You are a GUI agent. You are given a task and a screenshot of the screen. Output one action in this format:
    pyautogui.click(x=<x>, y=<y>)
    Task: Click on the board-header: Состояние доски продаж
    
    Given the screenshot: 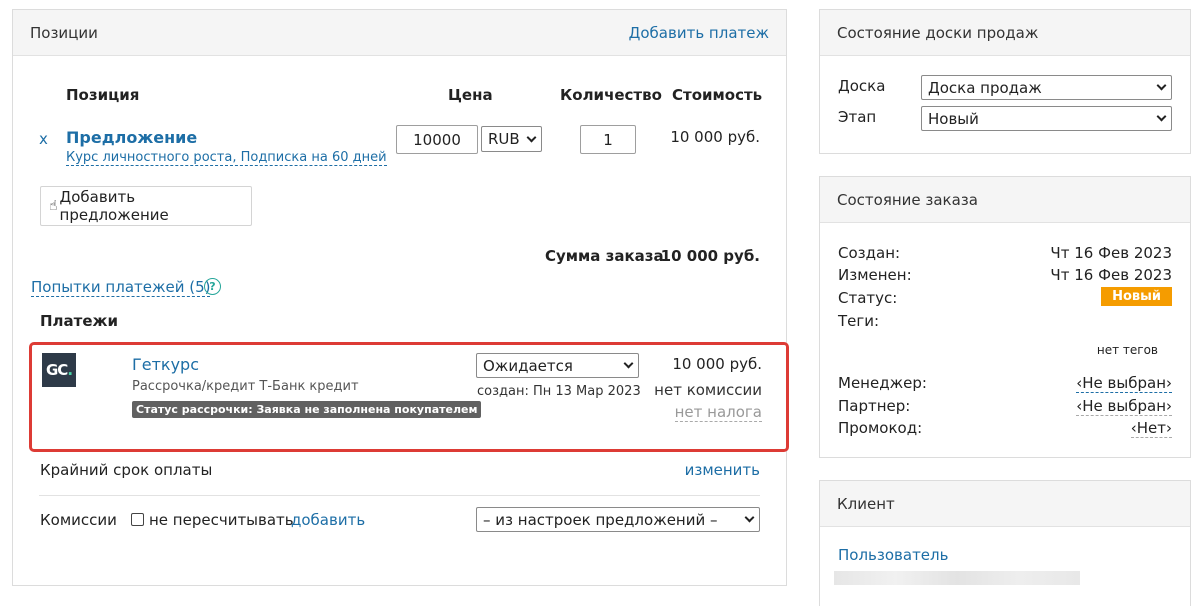 What is the action you would take?
    pyautogui.click(x=1005, y=33)
    